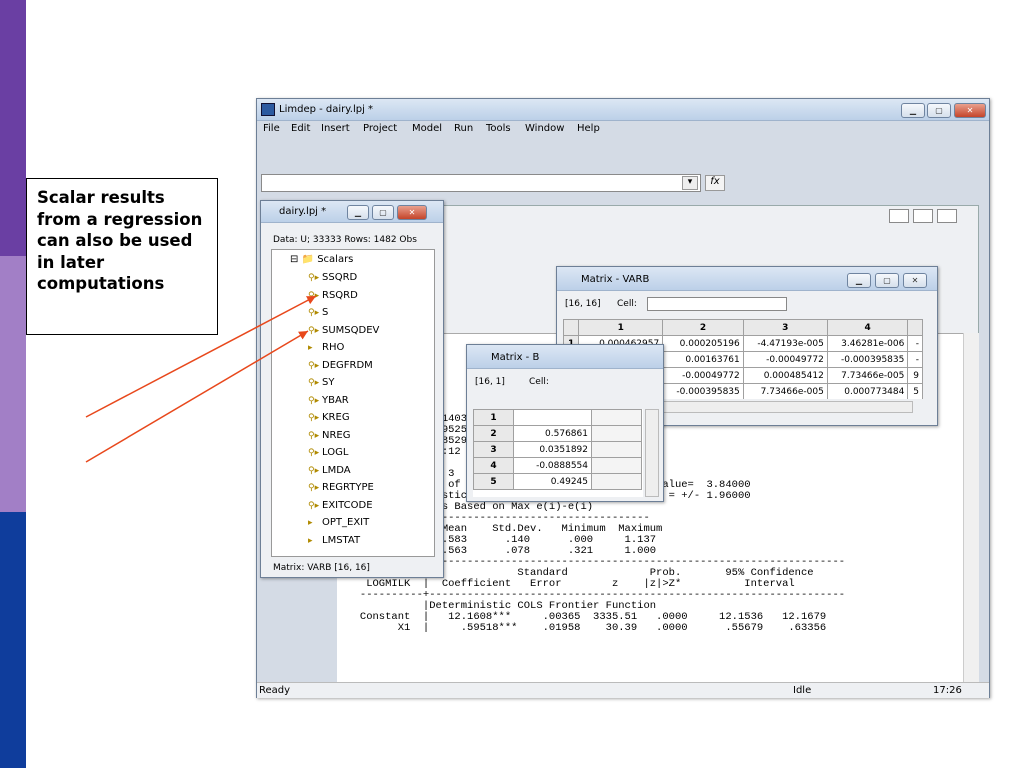  What do you see at coordinates (201, 356) in the screenshot?
I see `arrow-to-rsqrd` at bounding box center [201, 356].